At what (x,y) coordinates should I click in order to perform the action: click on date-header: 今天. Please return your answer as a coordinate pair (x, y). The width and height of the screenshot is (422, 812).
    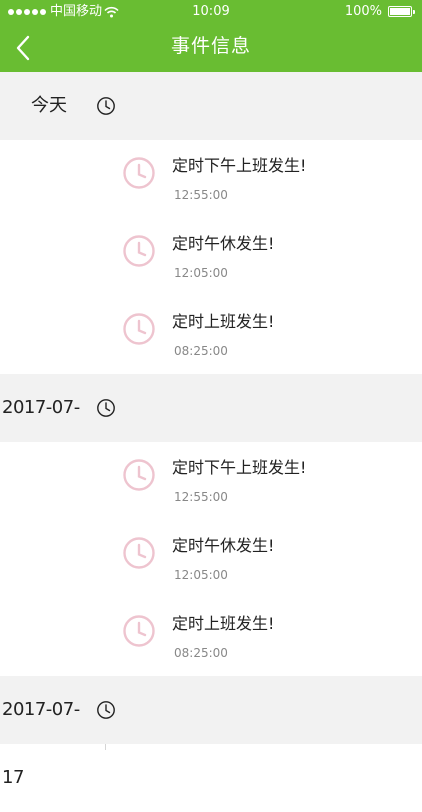
    Looking at the image, I should click on (211, 106).